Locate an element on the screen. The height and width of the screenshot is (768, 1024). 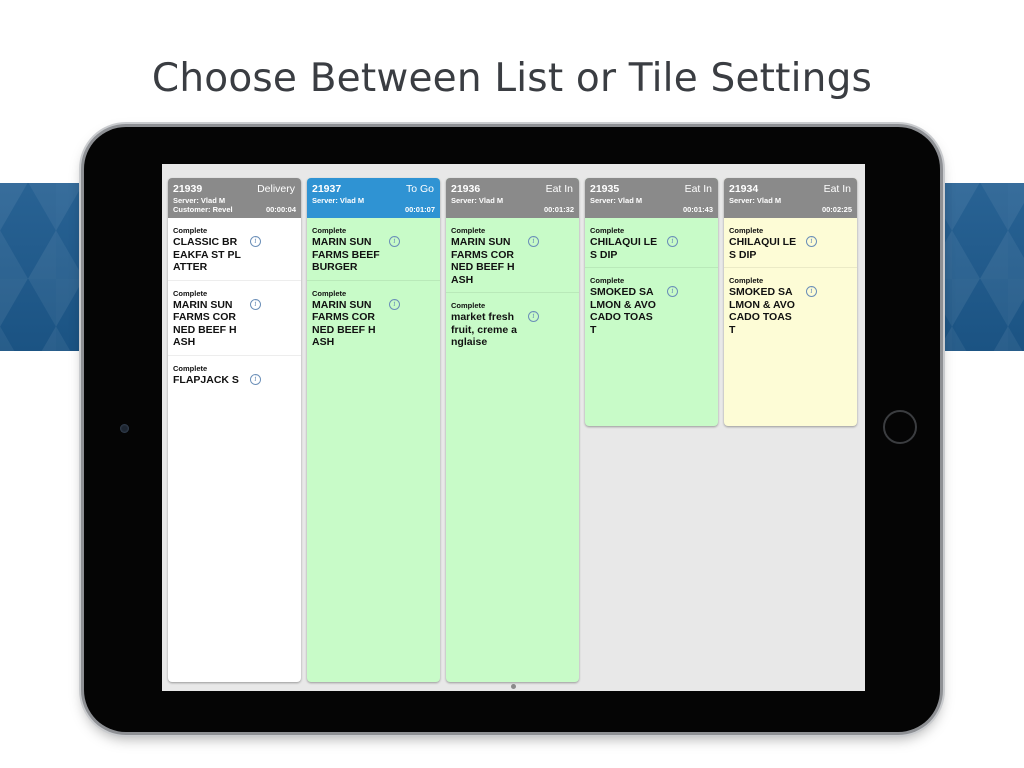
list-item: Complete CLASSIC BREAKFA ST PLATTER i is located at coordinates (234, 249).